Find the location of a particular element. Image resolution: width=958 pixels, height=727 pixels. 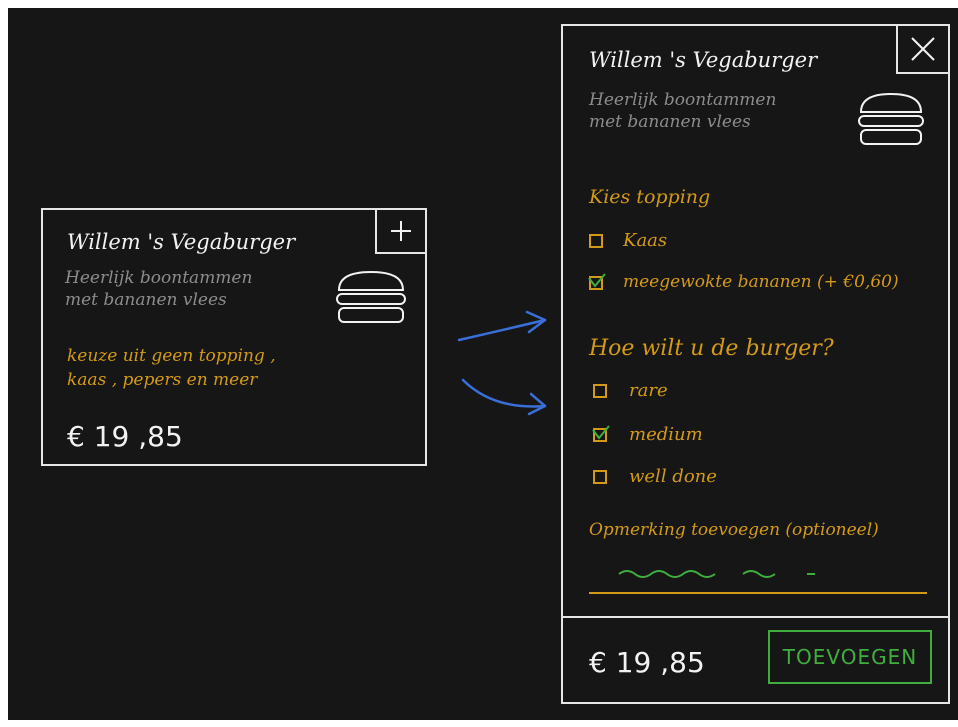

detail-description-line2: met bananen vlees is located at coordinates (670, 122).